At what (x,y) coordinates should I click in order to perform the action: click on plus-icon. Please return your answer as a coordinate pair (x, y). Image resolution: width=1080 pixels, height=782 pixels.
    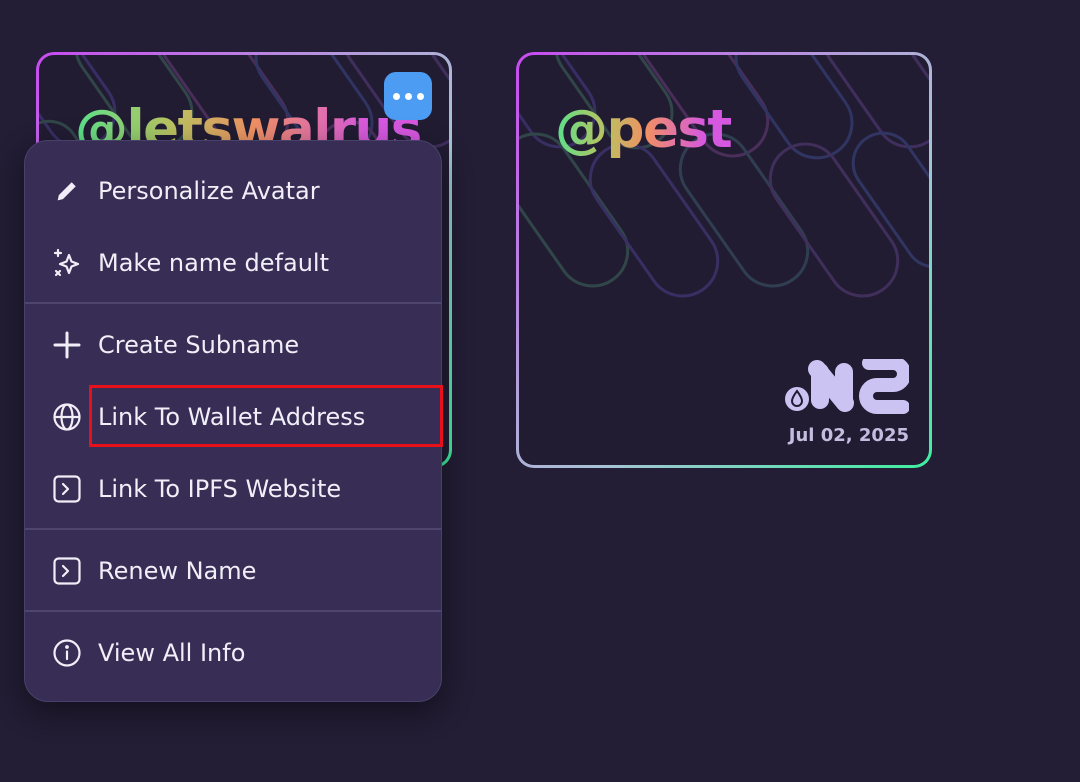
    Looking at the image, I should click on (67, 345).